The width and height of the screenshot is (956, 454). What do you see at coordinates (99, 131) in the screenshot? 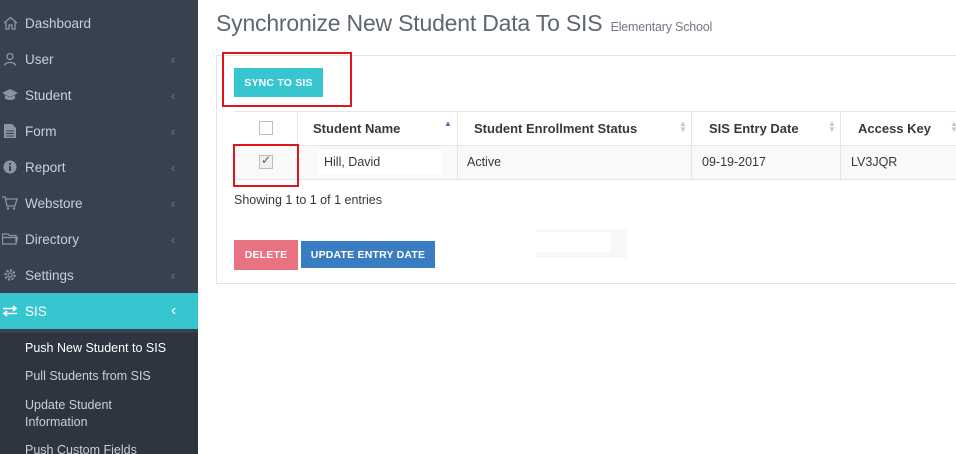
I see `sidebar-item-form: Form ‹` at bounding box center [99, 131].